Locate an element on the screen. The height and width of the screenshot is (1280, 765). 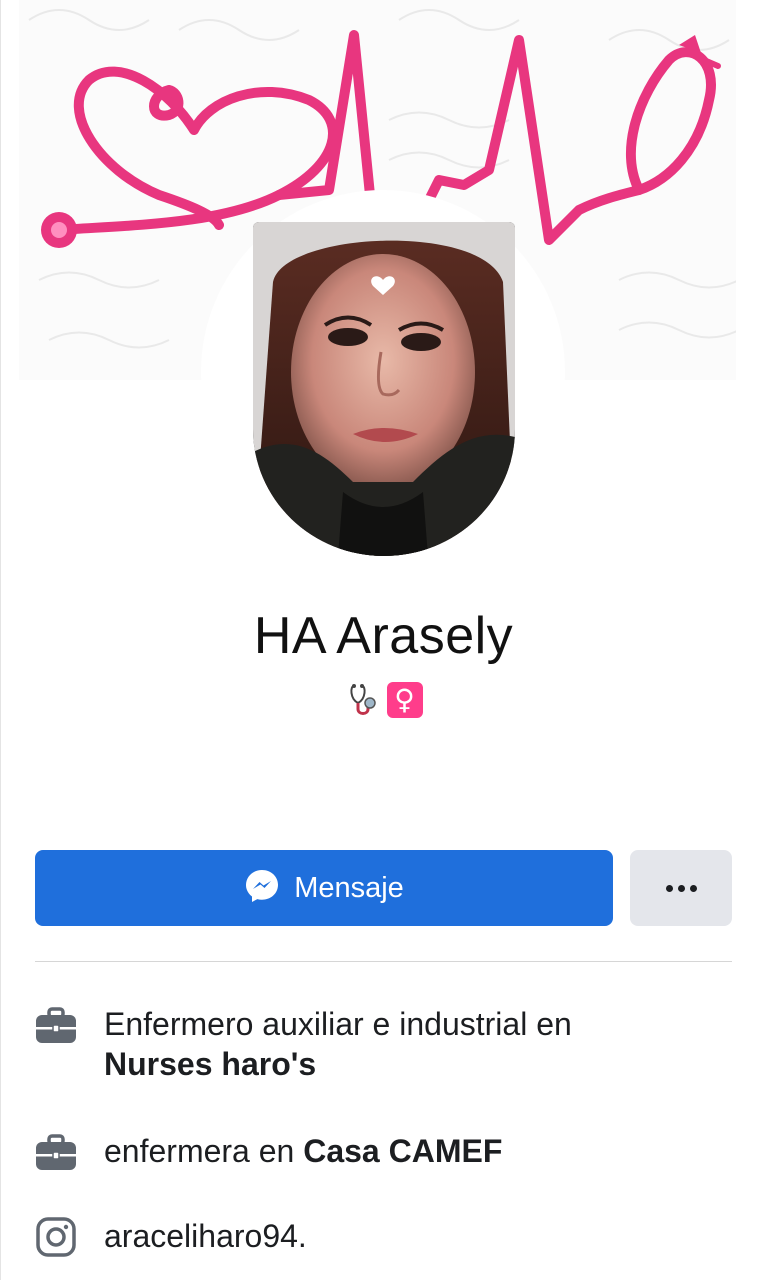
message-button: Mensaje is located at coordinates (324, 888).